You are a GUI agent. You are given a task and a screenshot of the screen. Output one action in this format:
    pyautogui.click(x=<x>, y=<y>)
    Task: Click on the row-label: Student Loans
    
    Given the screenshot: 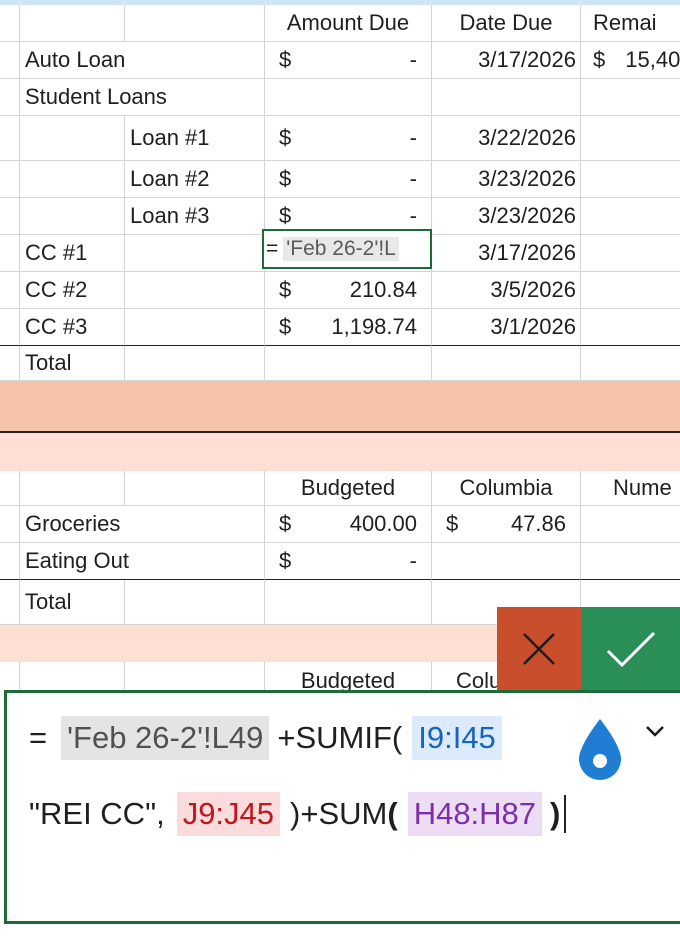 What is the action you would take?
    pyautogui.click(x=142, y=97)
    